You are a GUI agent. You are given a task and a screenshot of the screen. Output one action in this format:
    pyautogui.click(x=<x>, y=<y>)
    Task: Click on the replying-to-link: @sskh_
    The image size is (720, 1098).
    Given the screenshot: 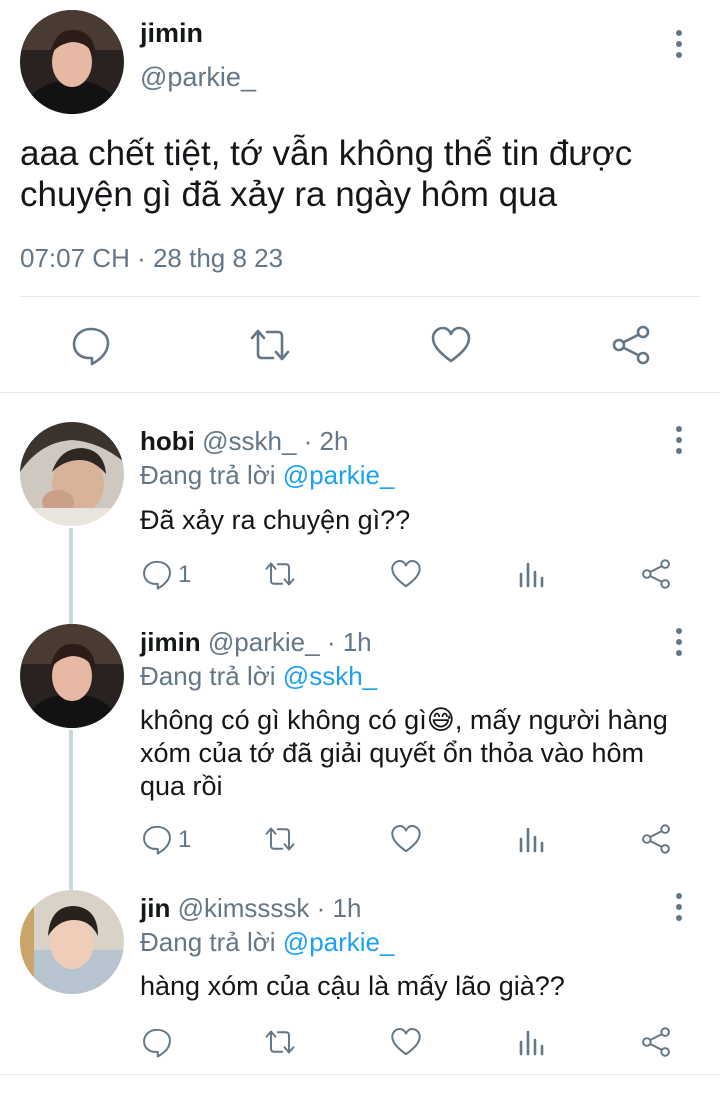 What is the action you would take?
    pyautogui.click(x=330, y=676)
    